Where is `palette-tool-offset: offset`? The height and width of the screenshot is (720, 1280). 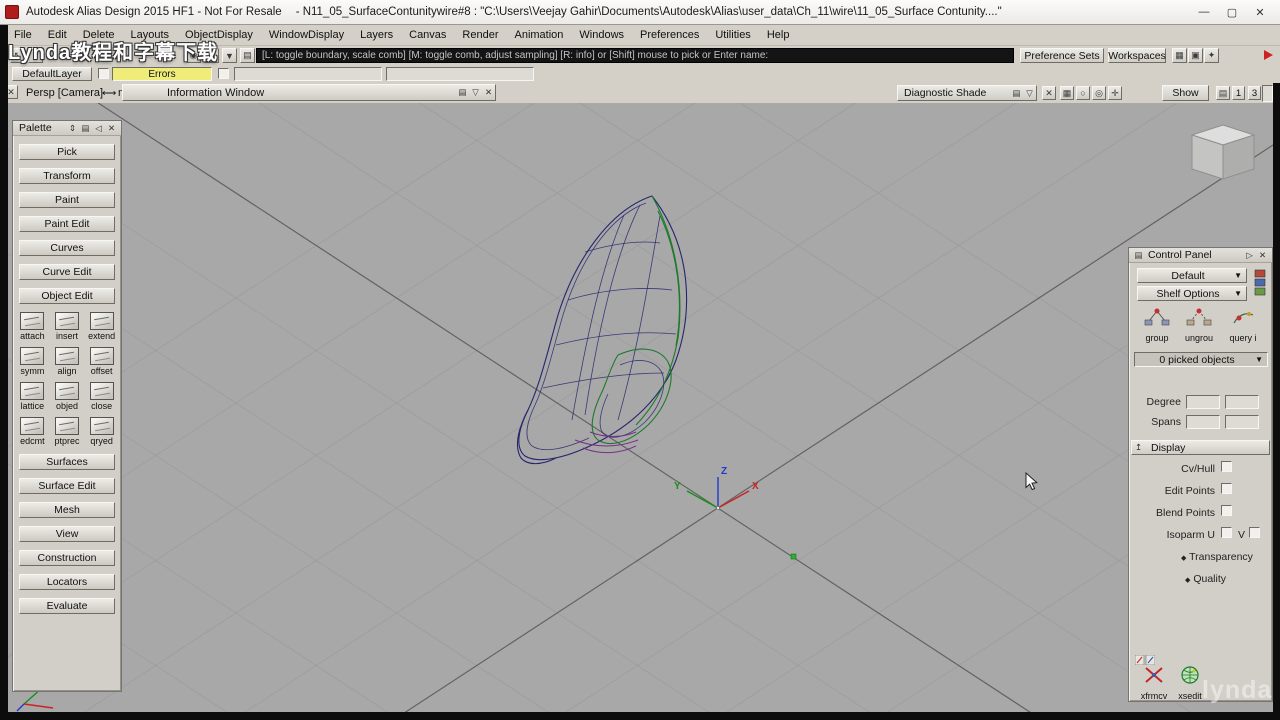 palette-tool-offset: offset is located at coordinates (101, 361).